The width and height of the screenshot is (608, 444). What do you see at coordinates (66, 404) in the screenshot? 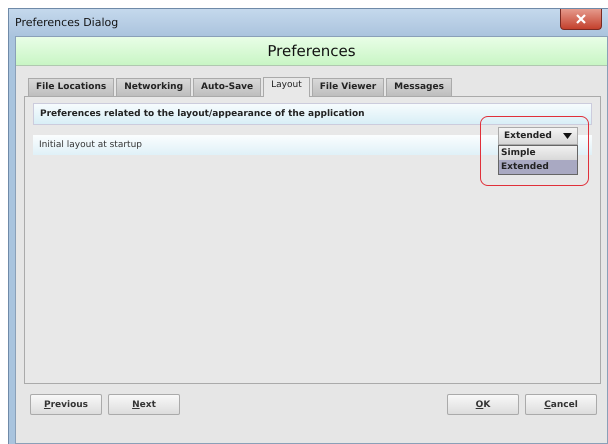
I see `nav-button: Previous` at bounding box center [66, 404].